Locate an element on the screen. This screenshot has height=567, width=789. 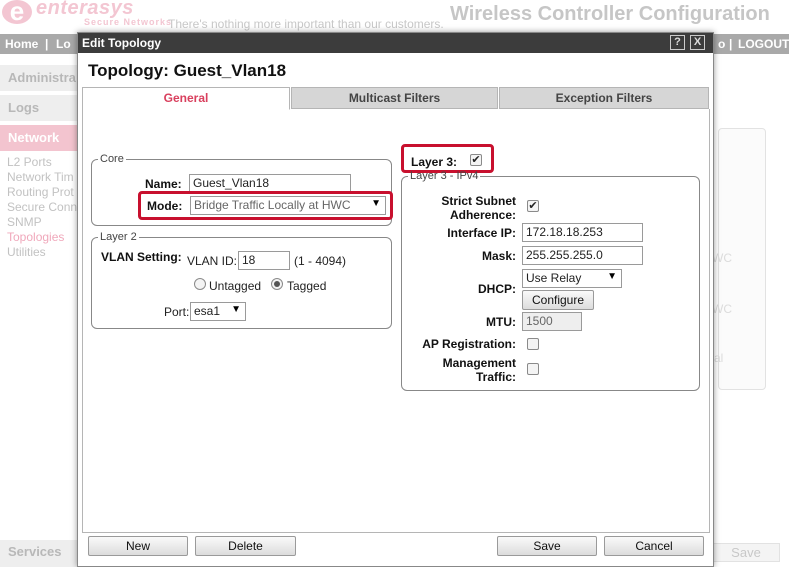
brand-subtitle: Secure Networks is located at coordinates (128, 22).